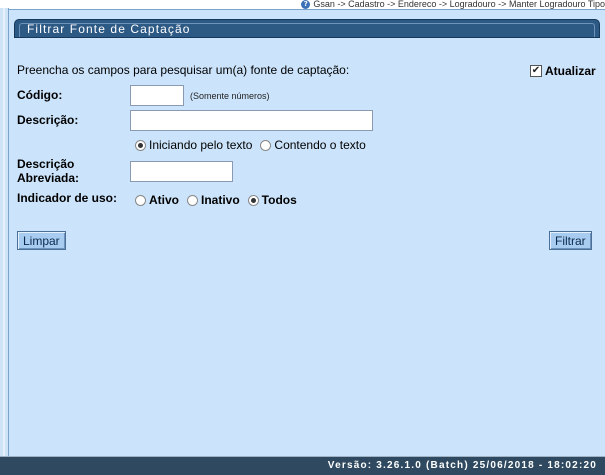 The image size is (605, 475). I want to click on indicador-ativo: Ativo, so click(157, 200).